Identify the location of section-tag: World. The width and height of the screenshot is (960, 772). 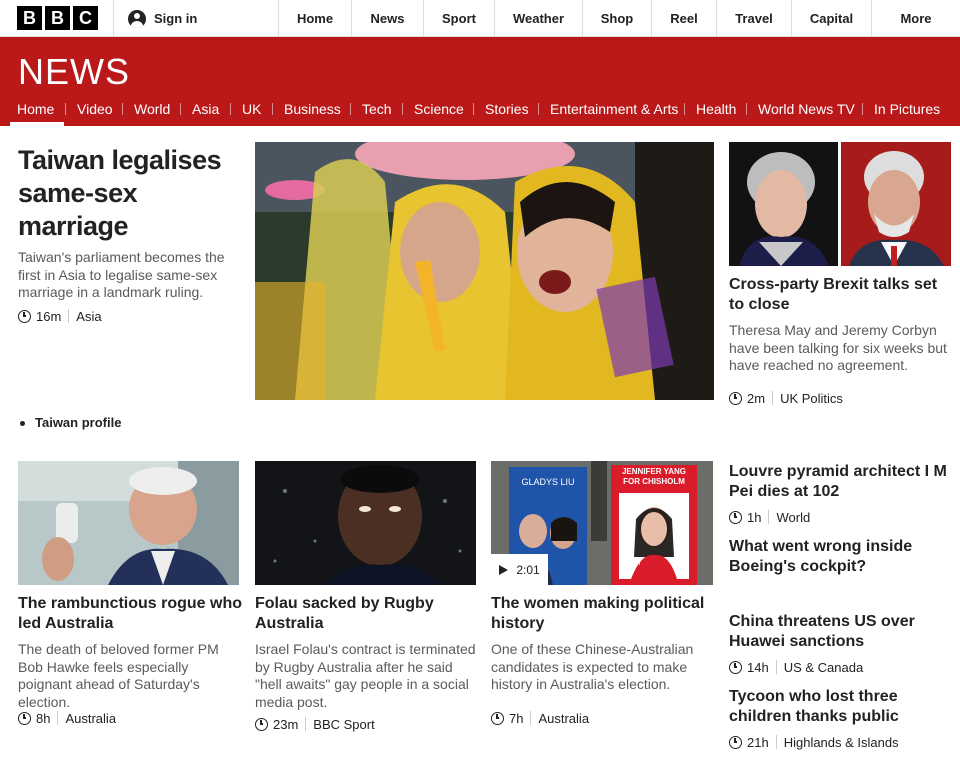
(793, 517).